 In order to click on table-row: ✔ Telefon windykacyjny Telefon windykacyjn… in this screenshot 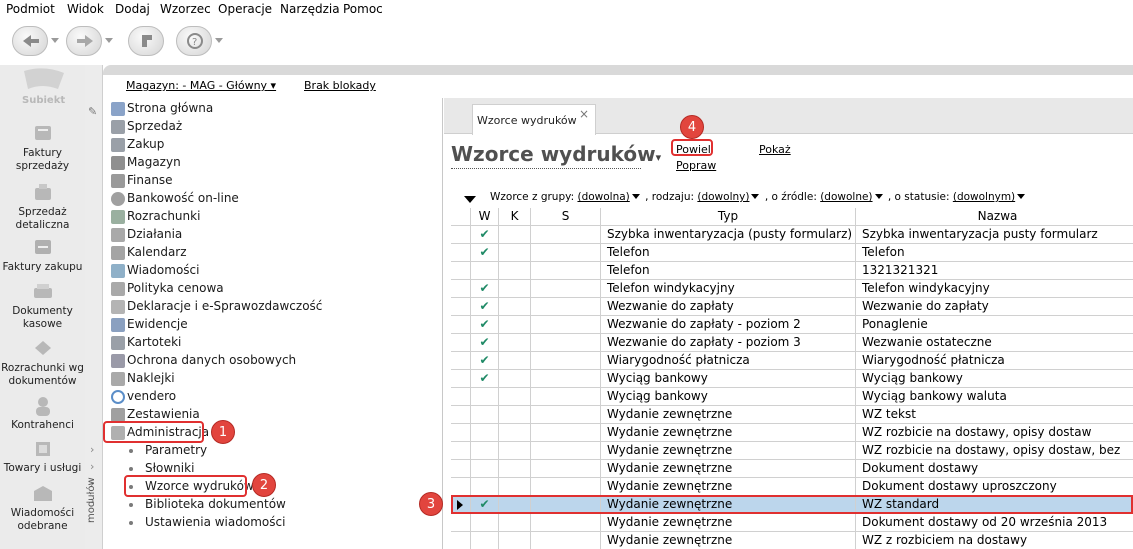, I will do `click(792, 289)`.